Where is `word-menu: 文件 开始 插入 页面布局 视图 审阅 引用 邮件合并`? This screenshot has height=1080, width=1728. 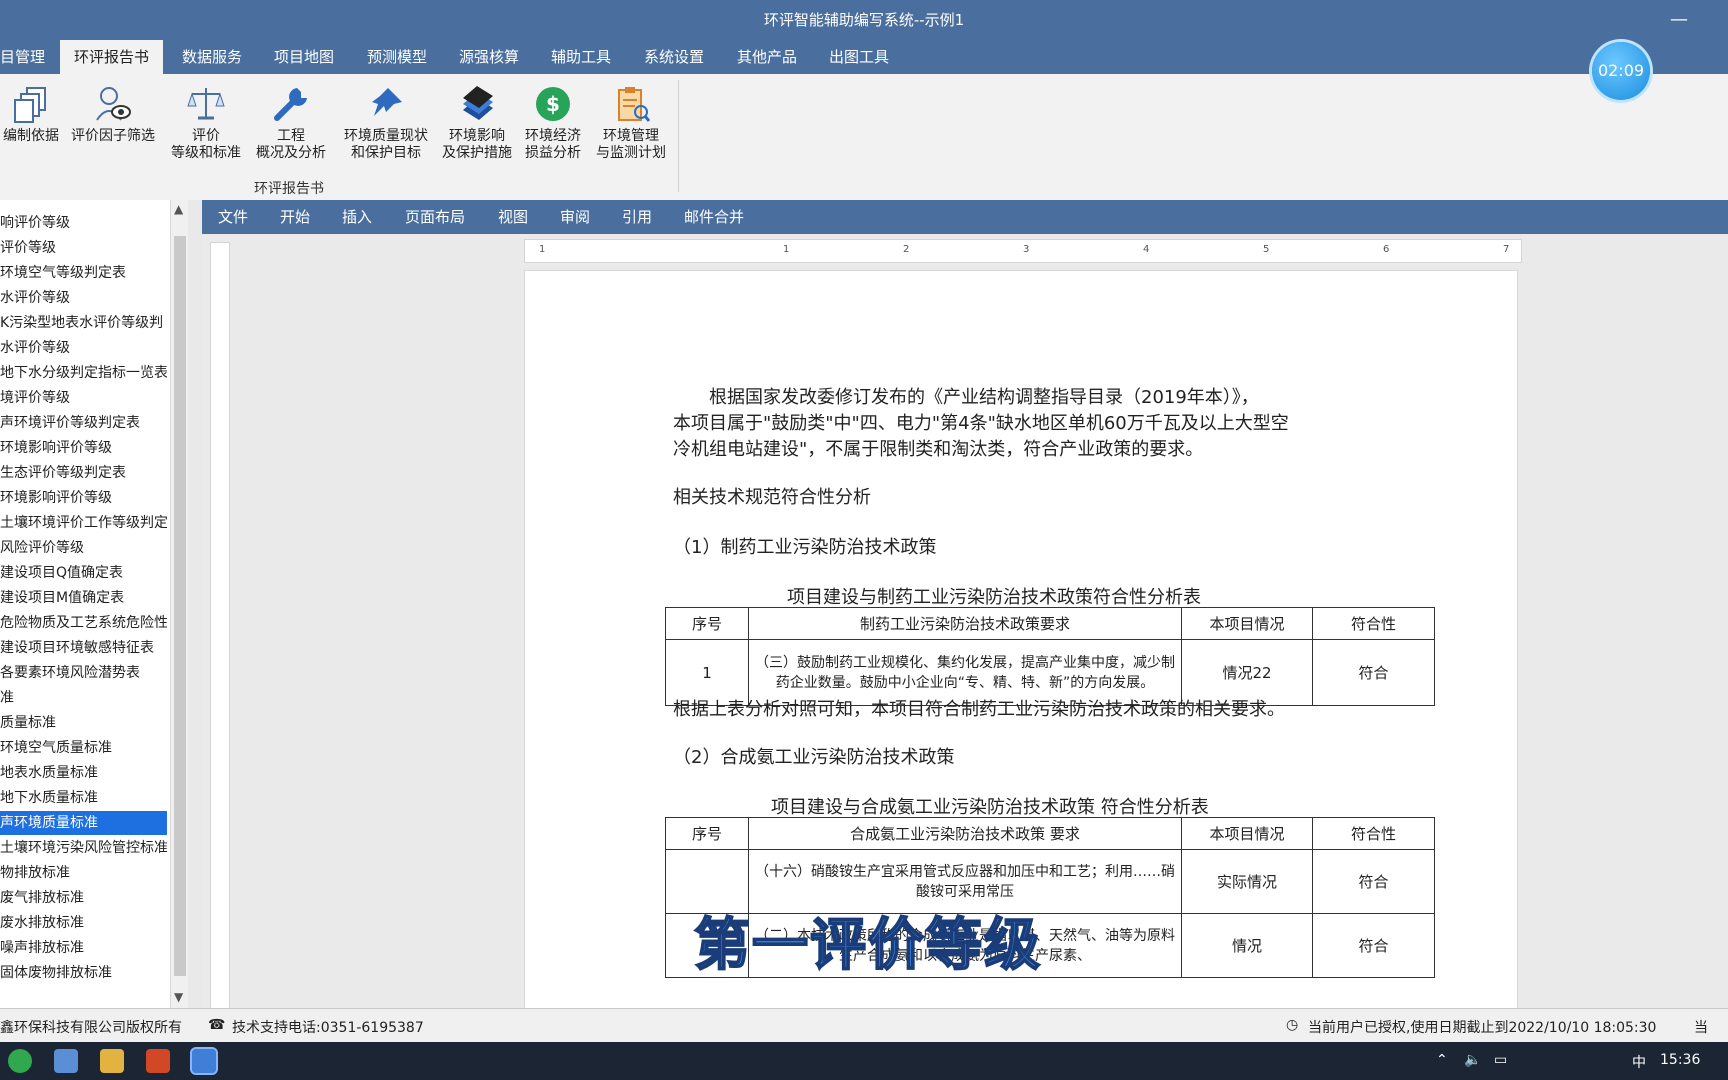
word-menu: 文件 开始 插入 页面布局 视图 审阅 引用 邮件合并 is located at coordinates (965, 217).